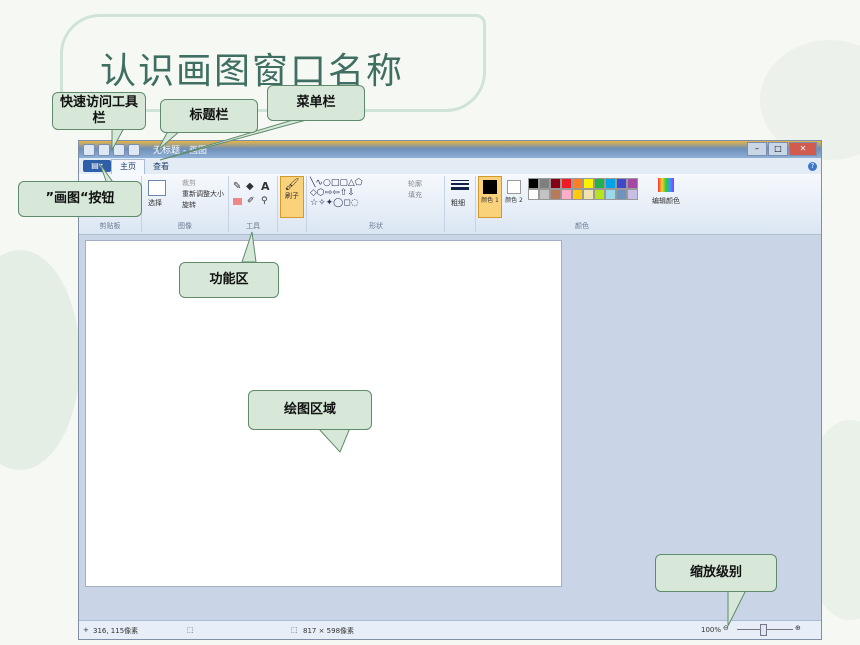 The width and height of the screenshot is (860, 645). What do you see at coordinates (333, 440) in the screenshot?
I see `tail-canvas` at bounding box center [333, 440].